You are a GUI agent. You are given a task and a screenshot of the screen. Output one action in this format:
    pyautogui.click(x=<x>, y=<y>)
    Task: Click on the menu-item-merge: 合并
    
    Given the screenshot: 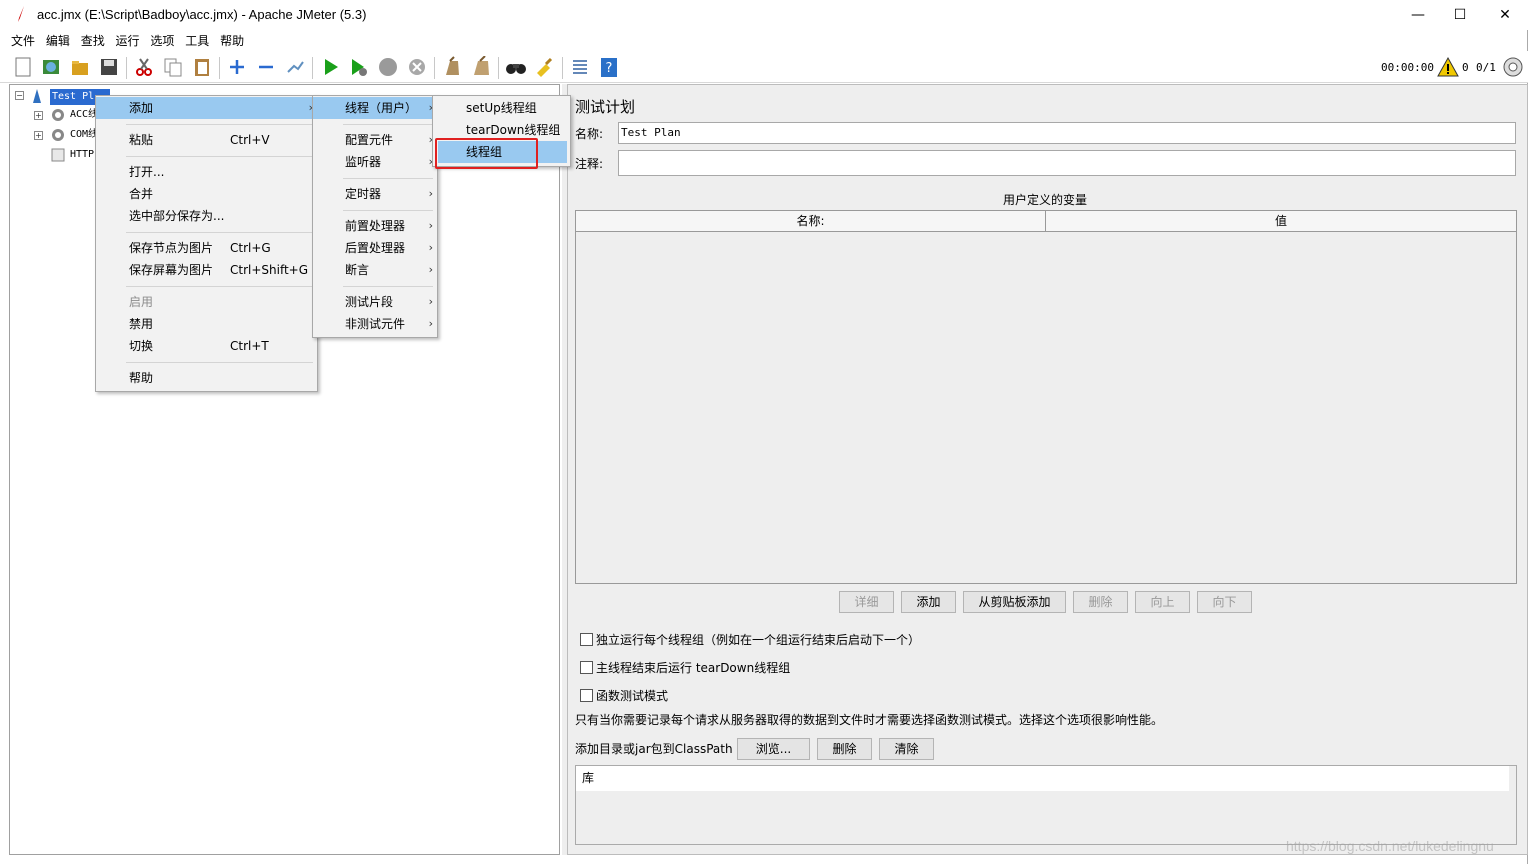 What is the action you would take?
    pyautogui.click(x=206, y=194)
    